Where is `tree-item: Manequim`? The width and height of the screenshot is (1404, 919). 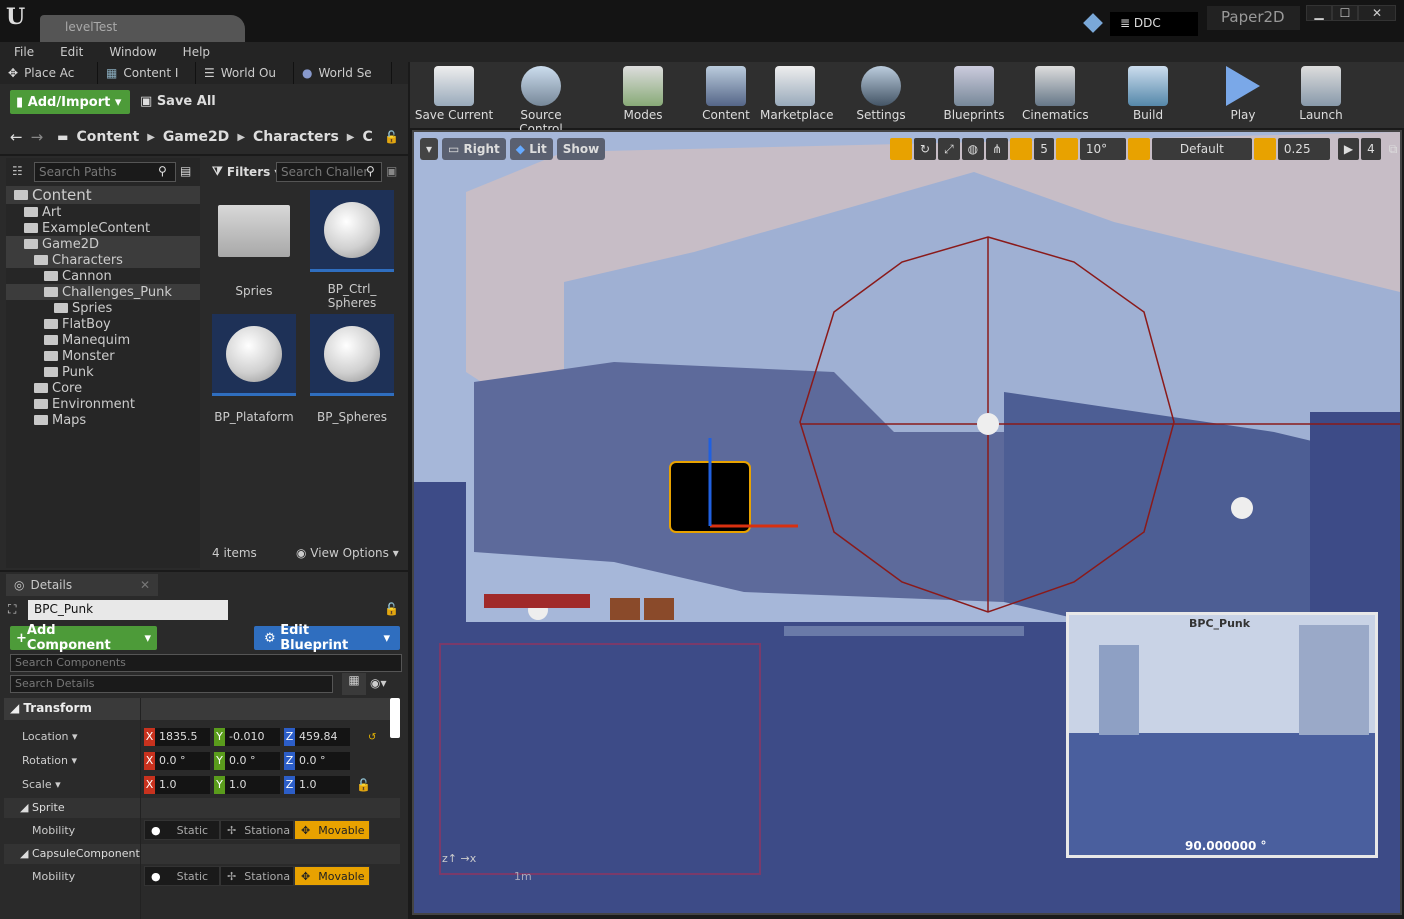 tree-item: Manequim is located at coordinates (103, 340).